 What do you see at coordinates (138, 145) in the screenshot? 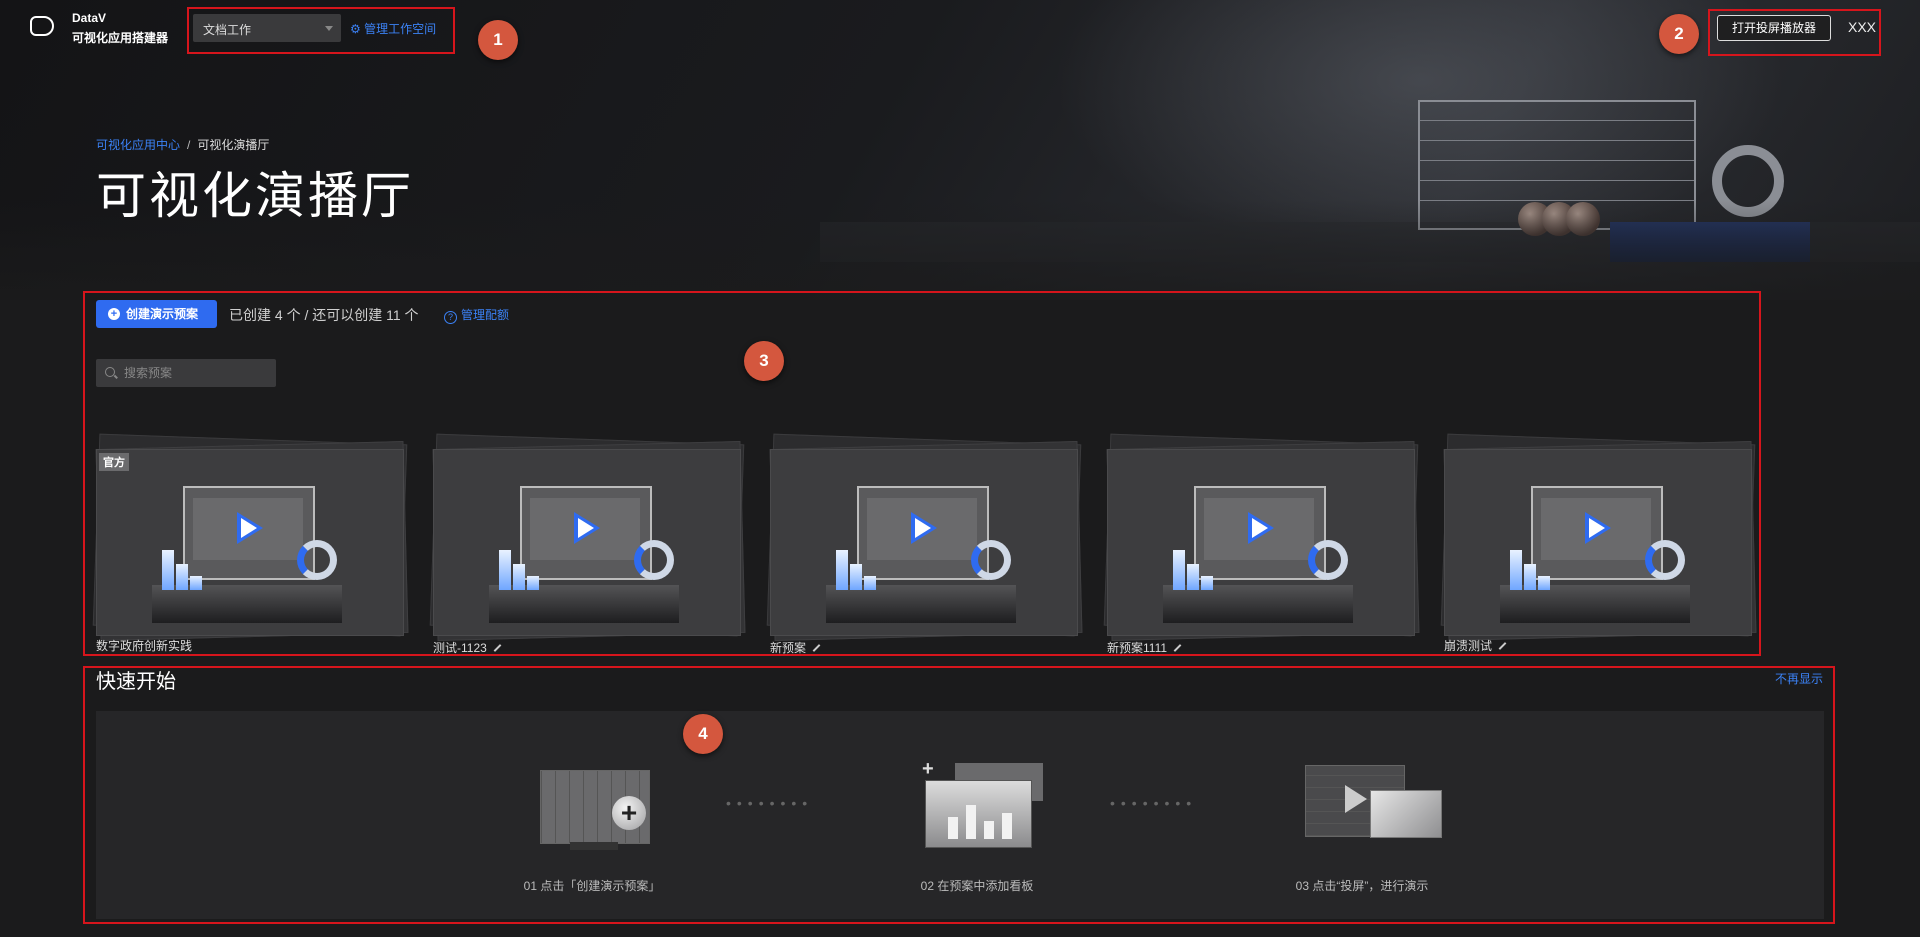
I see `breadcrumb-parent-link: 可视化应用中心` at bounding box center [138, 145].